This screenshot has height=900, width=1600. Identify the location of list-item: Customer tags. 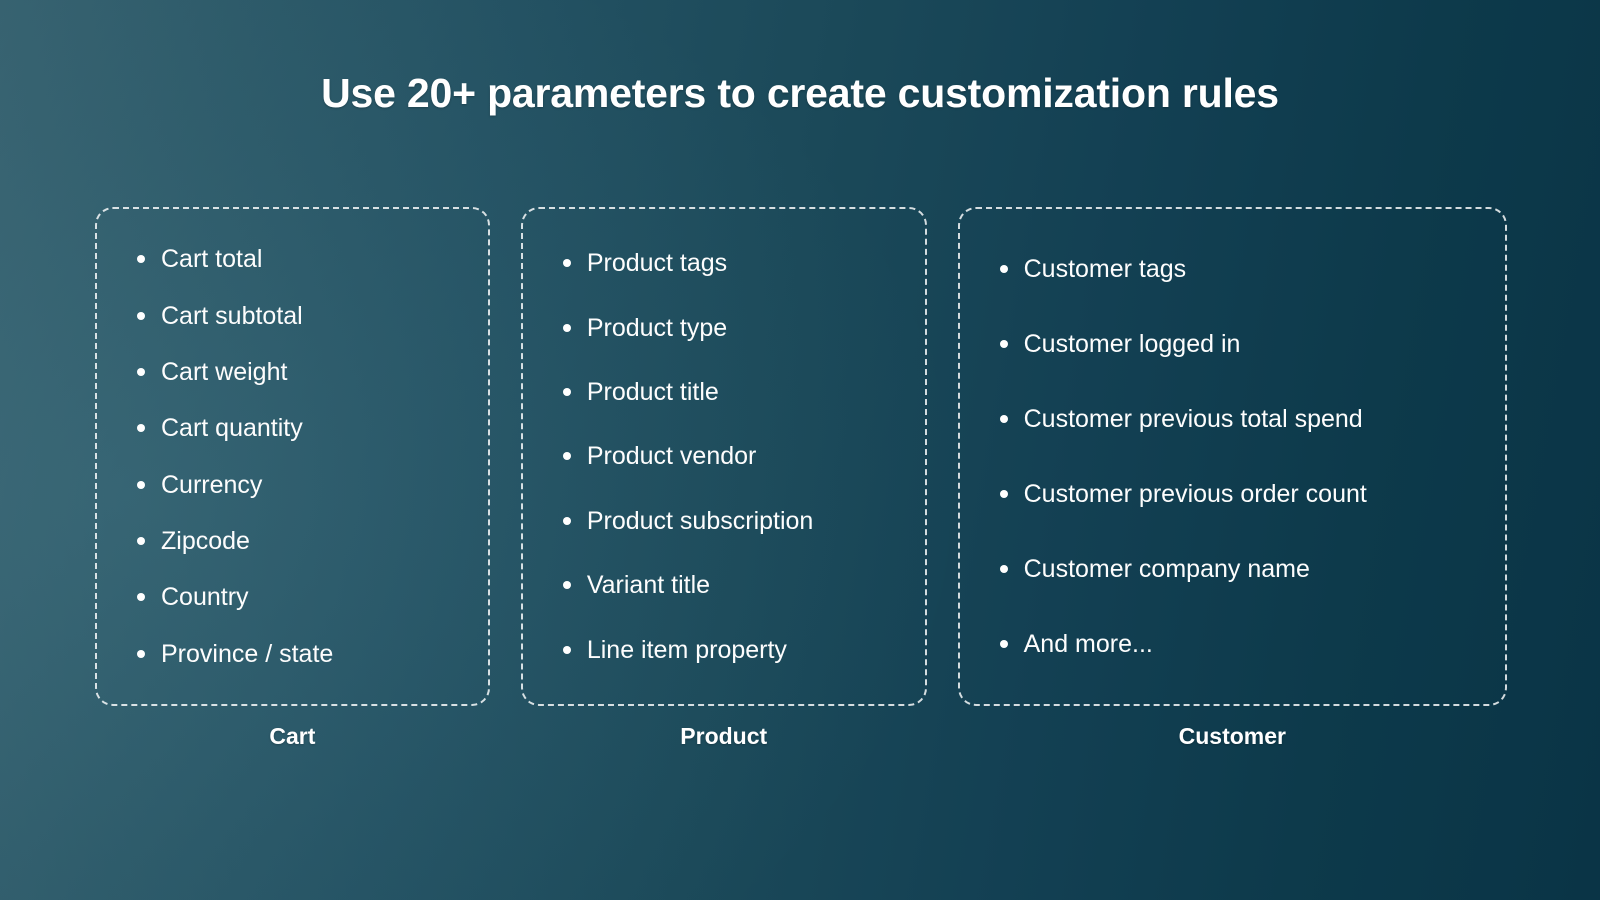
(1237, 269).